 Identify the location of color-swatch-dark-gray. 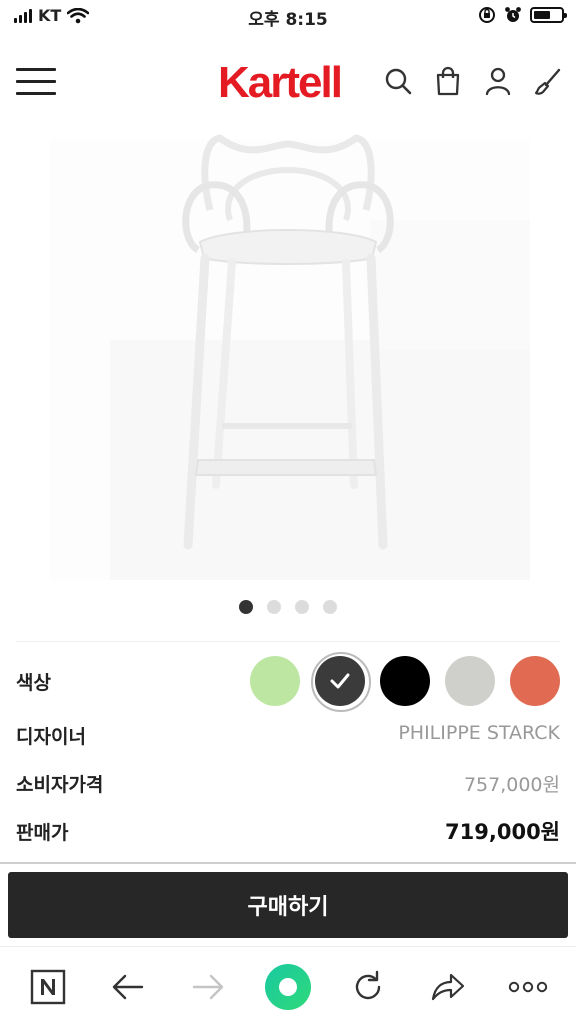
(341, 682).